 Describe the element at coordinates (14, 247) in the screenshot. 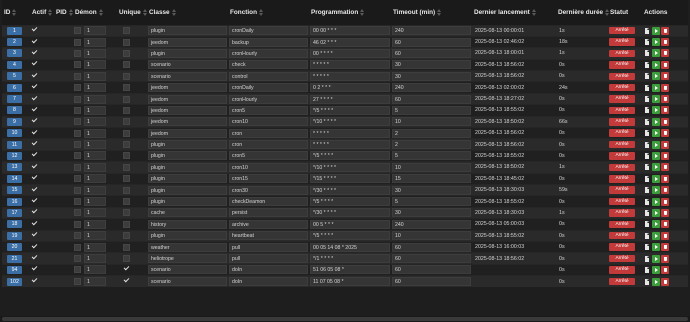

I see `id-badge: 20` at that location.